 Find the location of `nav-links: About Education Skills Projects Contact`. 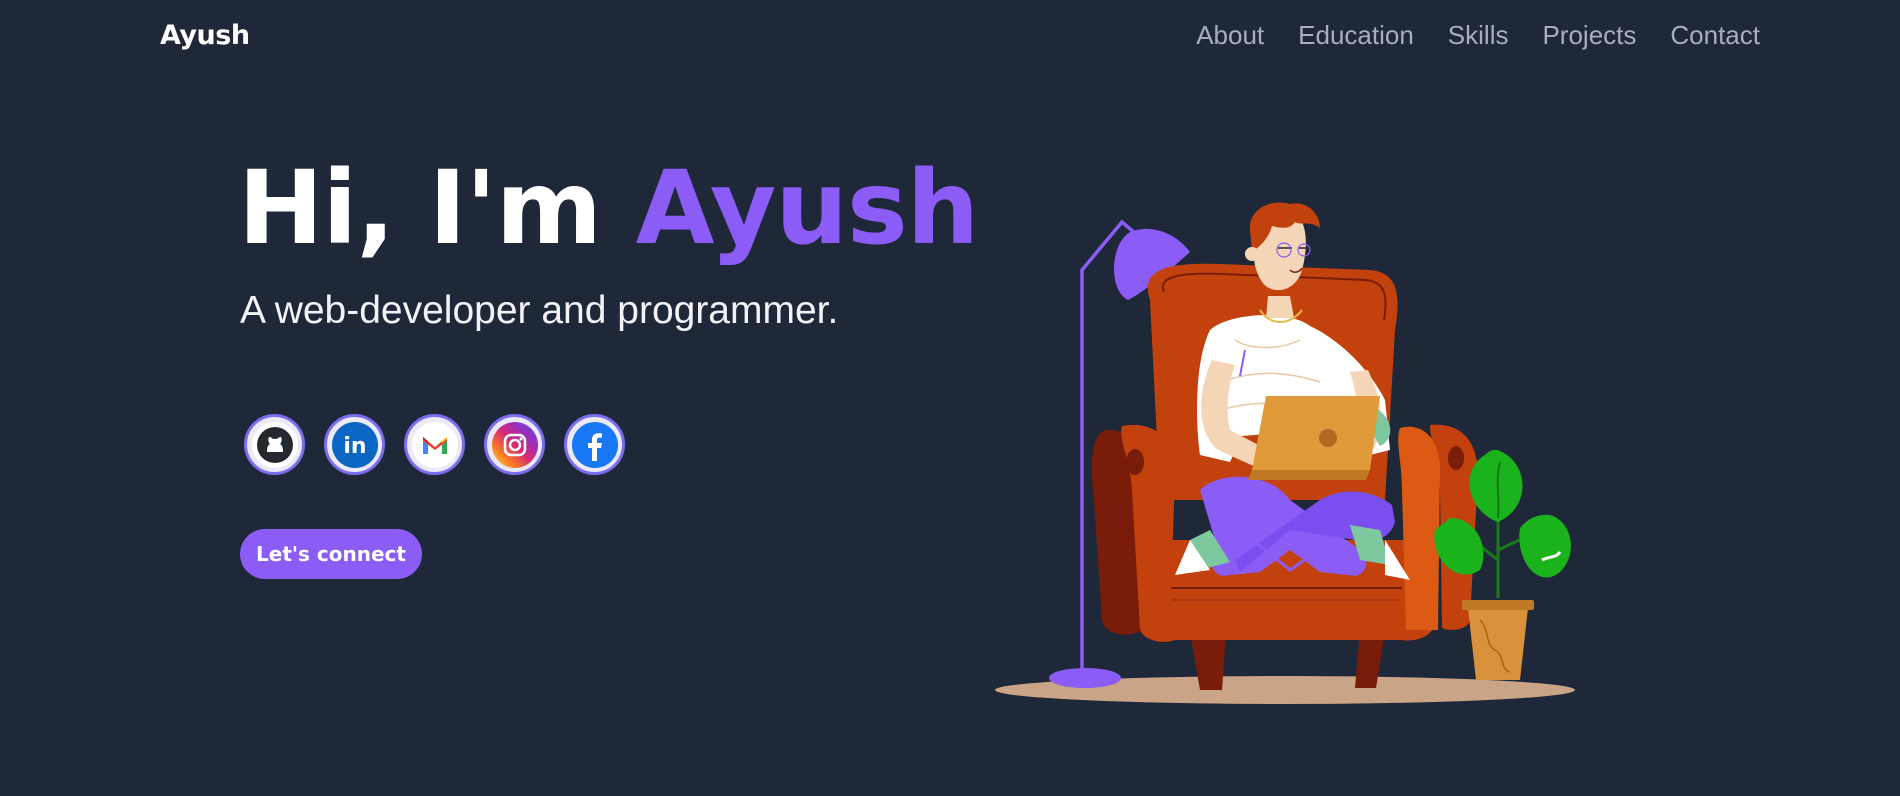

nav-links: About Education Skills Projects Contact is located at coordinates (1478, 35).